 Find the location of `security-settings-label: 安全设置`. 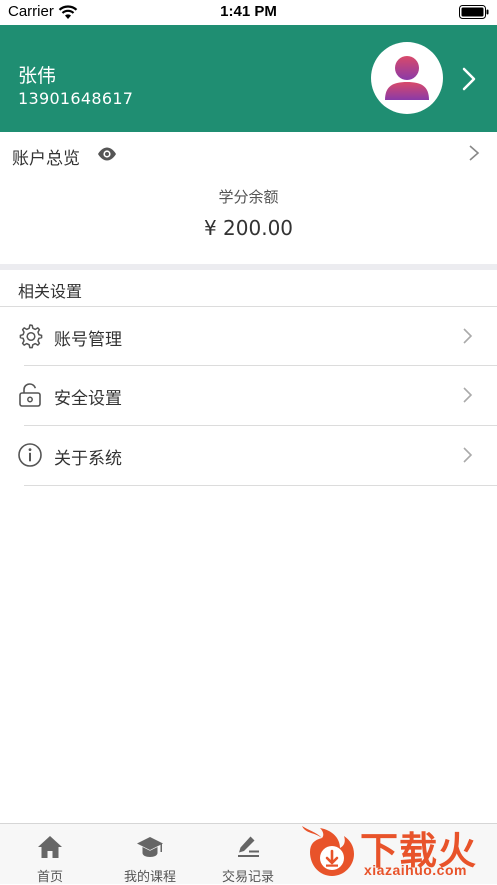

security-settings-label: 安全设置 is located at coordinates (88, 399).